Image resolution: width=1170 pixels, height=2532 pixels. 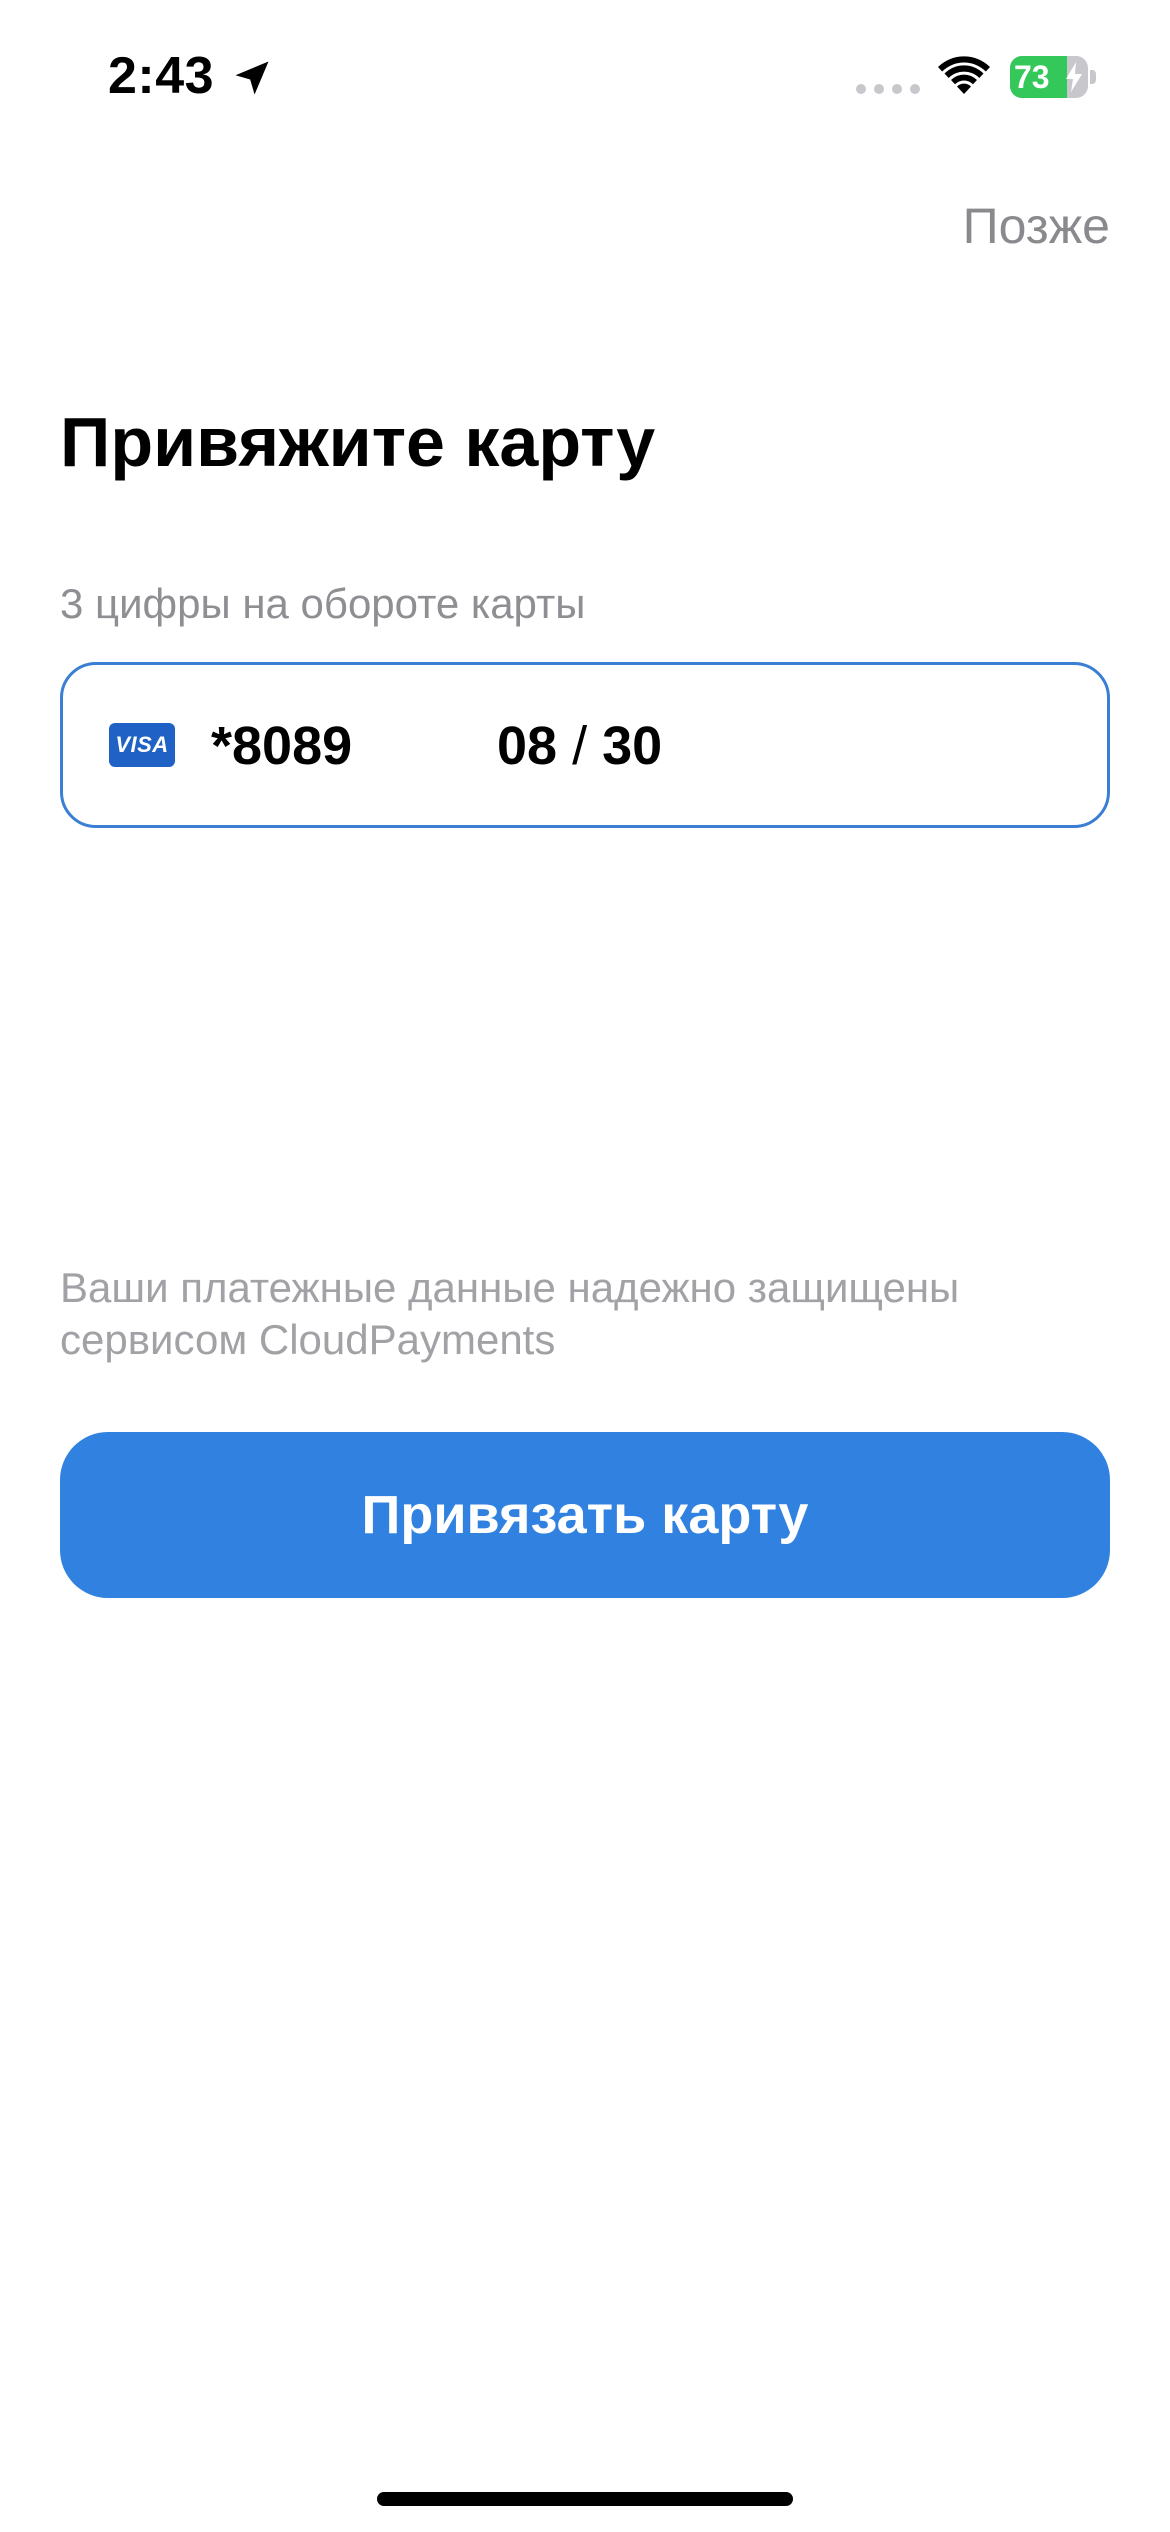 I want to click on cvv-input, so click(x=883, y=745).